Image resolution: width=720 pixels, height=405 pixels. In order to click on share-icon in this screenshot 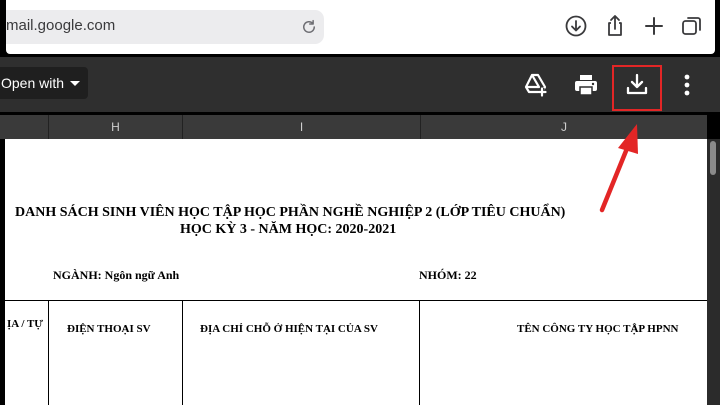, I will do `click(615, 26)`.